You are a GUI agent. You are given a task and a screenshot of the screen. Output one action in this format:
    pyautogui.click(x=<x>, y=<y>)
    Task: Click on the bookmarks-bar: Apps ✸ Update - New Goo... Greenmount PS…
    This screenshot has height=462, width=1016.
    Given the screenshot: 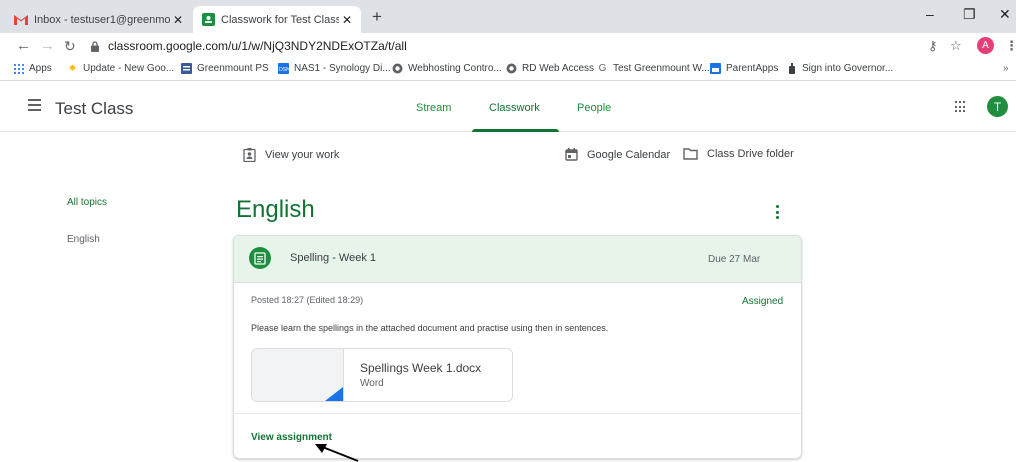 What is the action you would take?
    pyautogui.click(x=508, y=70)
    